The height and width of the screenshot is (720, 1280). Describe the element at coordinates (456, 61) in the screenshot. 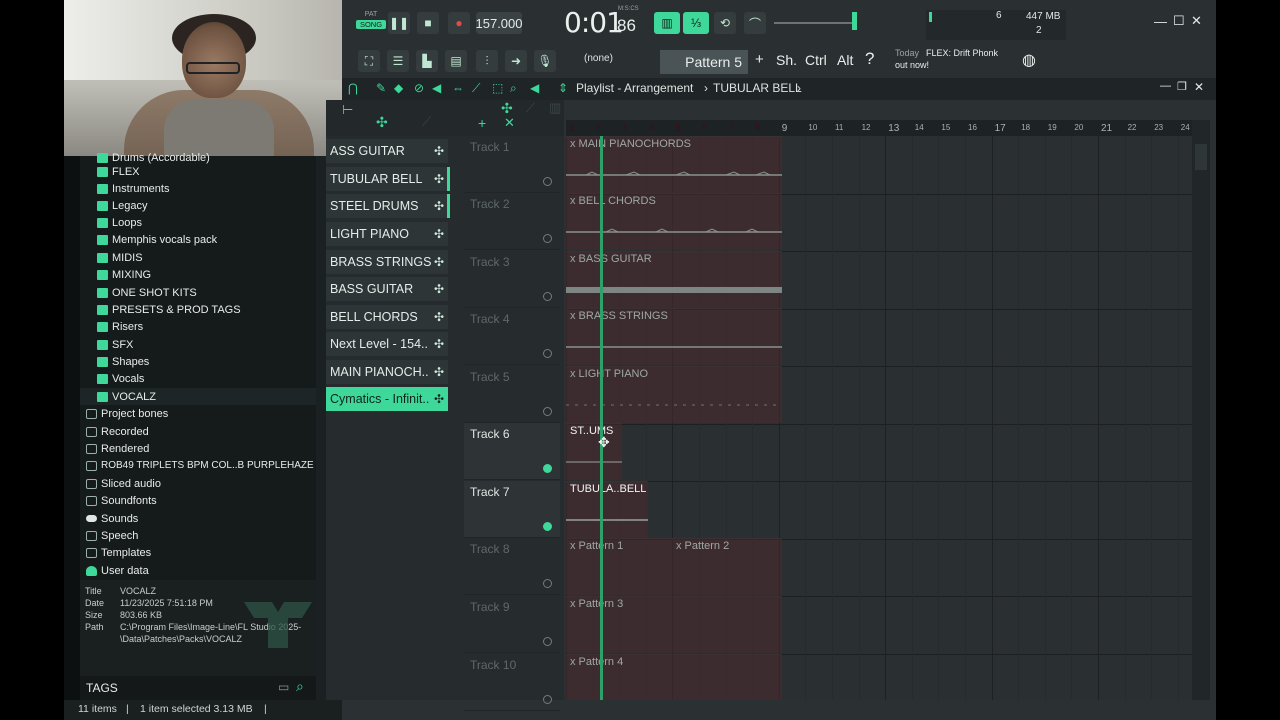

I see `channel-rack-icon: ▤` at that location.